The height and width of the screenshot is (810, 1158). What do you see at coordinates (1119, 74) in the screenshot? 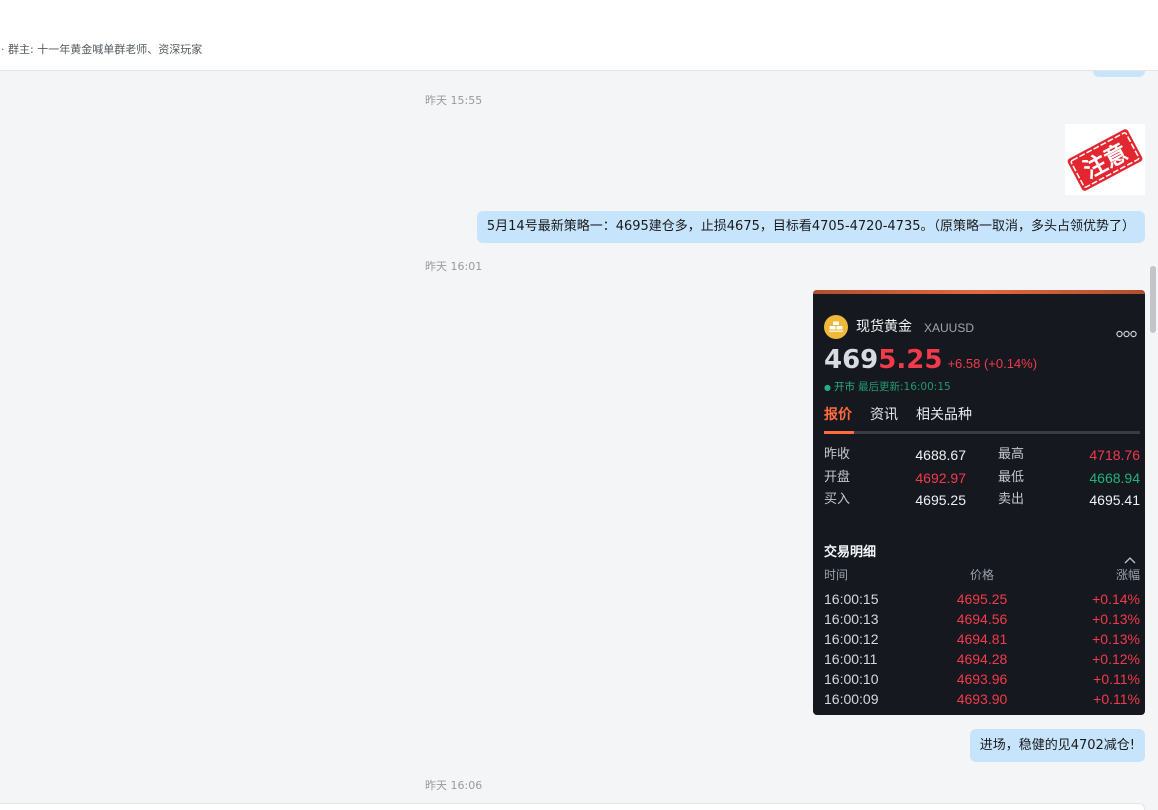
I see `previous-message-bubble` at bounding box center [1119, 74].